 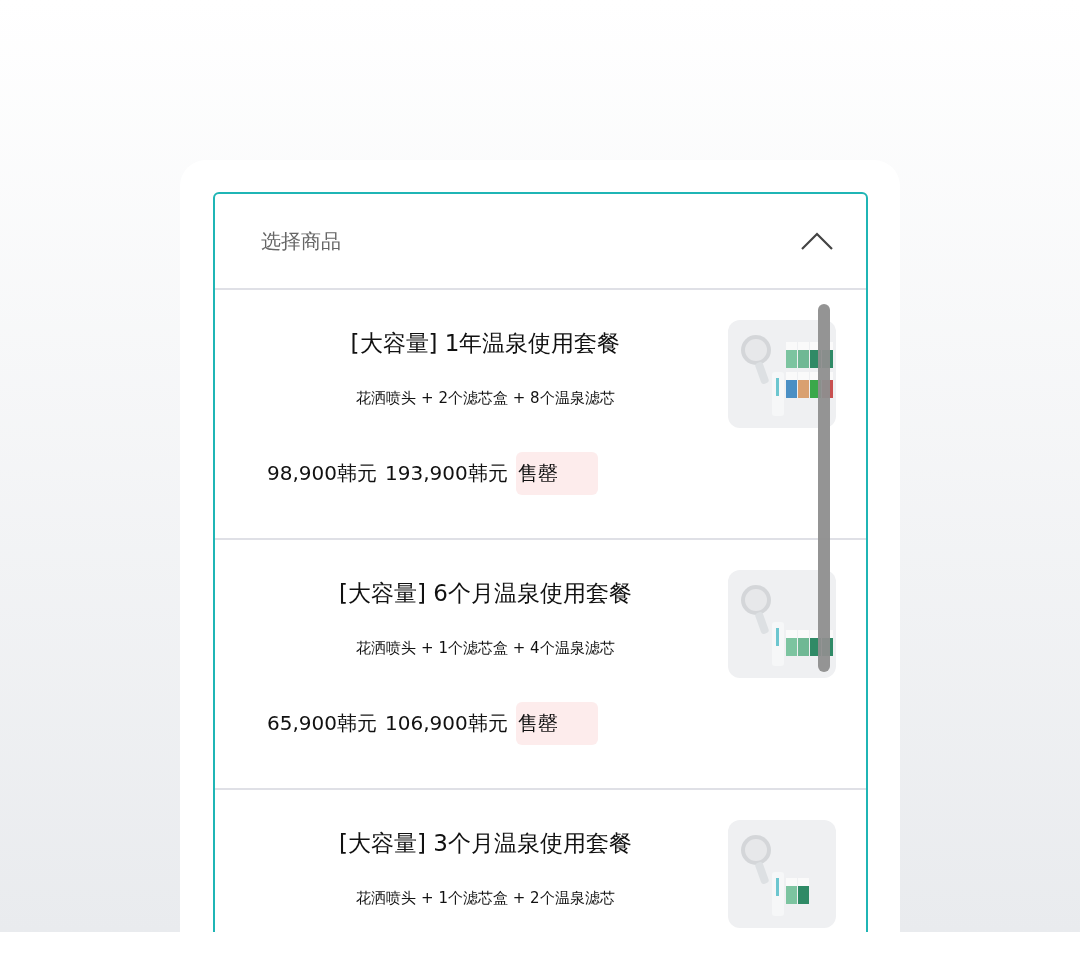 I want to click on product-contents: 花洒喷头 + 1个滤芯盒 + 2个温泉滤芯, so click(x=485, y=898).